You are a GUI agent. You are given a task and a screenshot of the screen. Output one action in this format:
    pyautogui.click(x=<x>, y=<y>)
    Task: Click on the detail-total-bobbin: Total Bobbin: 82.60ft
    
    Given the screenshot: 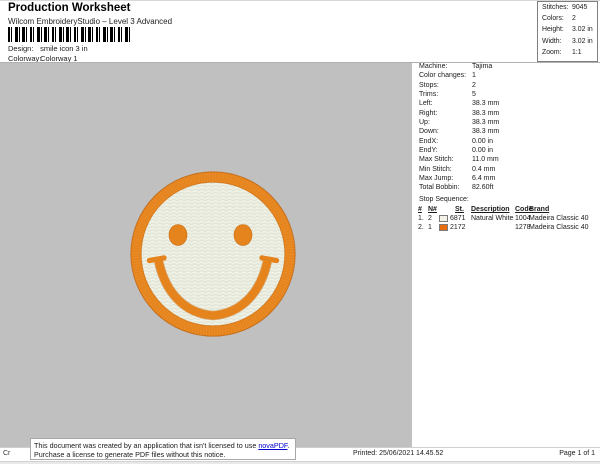 What is the action you would take?
    pyautogui.click(x=507, y=188)
    